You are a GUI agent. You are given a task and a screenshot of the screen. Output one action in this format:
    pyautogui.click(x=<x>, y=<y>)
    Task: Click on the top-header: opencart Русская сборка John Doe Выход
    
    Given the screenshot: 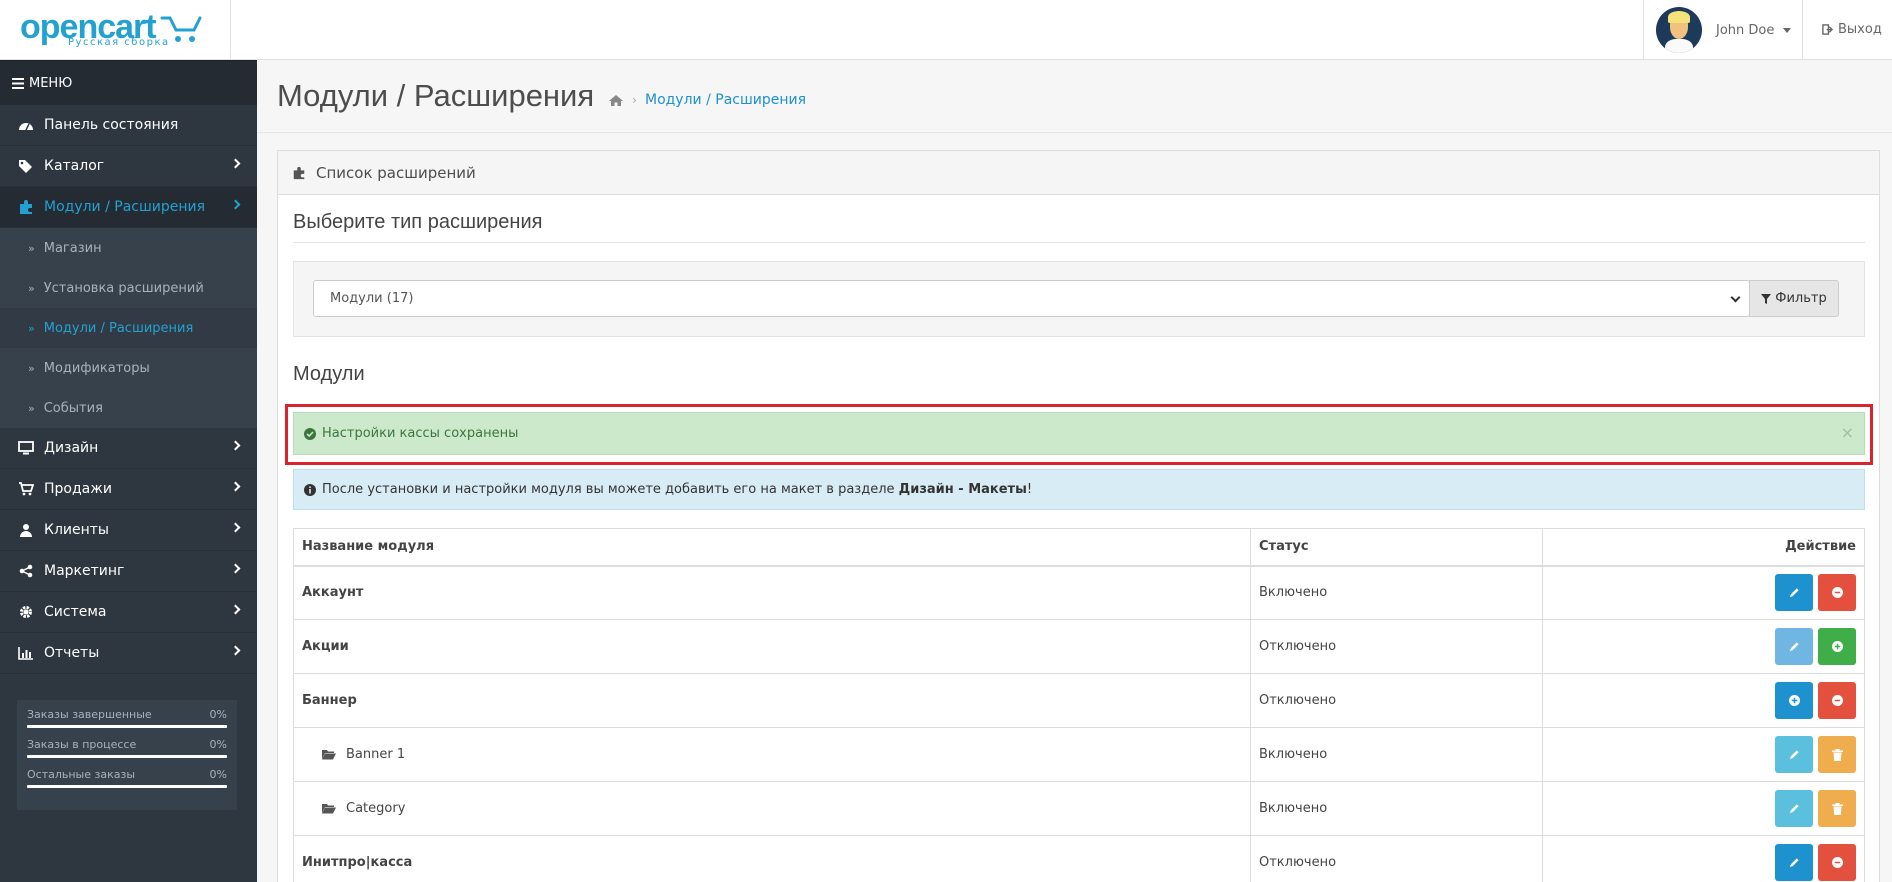 What is the action you would take?
    pyautogui.click(x=946, y=30)
    